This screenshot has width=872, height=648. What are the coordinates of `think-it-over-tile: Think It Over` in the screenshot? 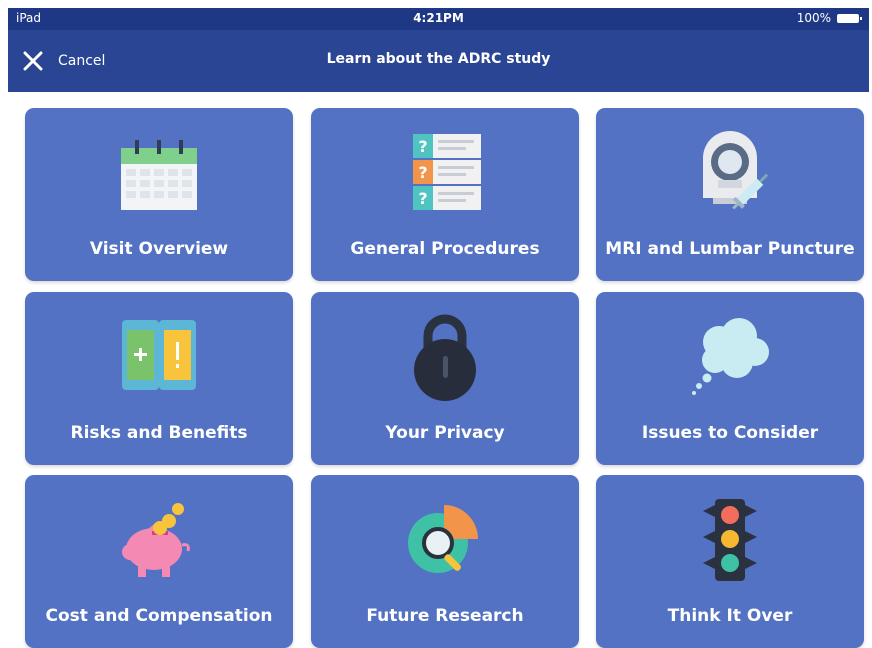 It's located at (730, 561).